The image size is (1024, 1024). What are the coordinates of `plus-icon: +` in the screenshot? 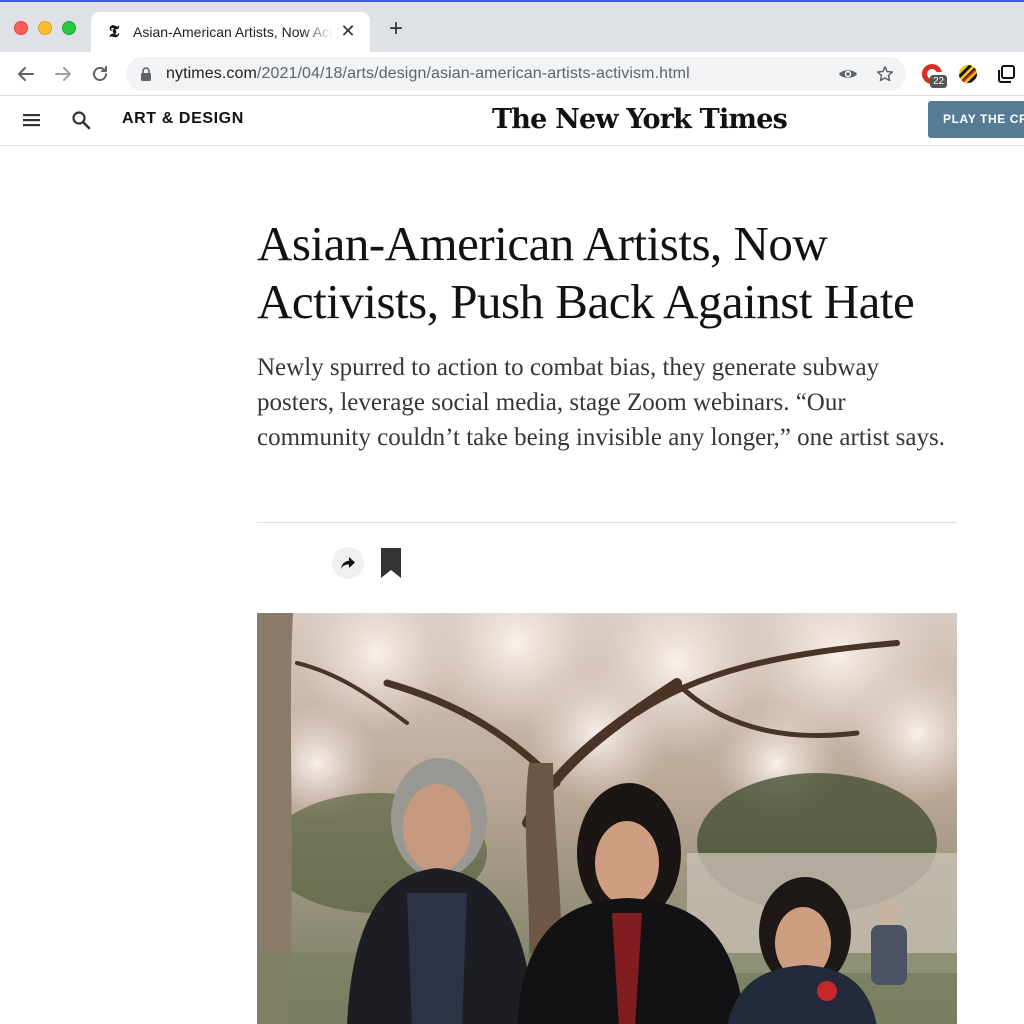 It's located at (396, 29).